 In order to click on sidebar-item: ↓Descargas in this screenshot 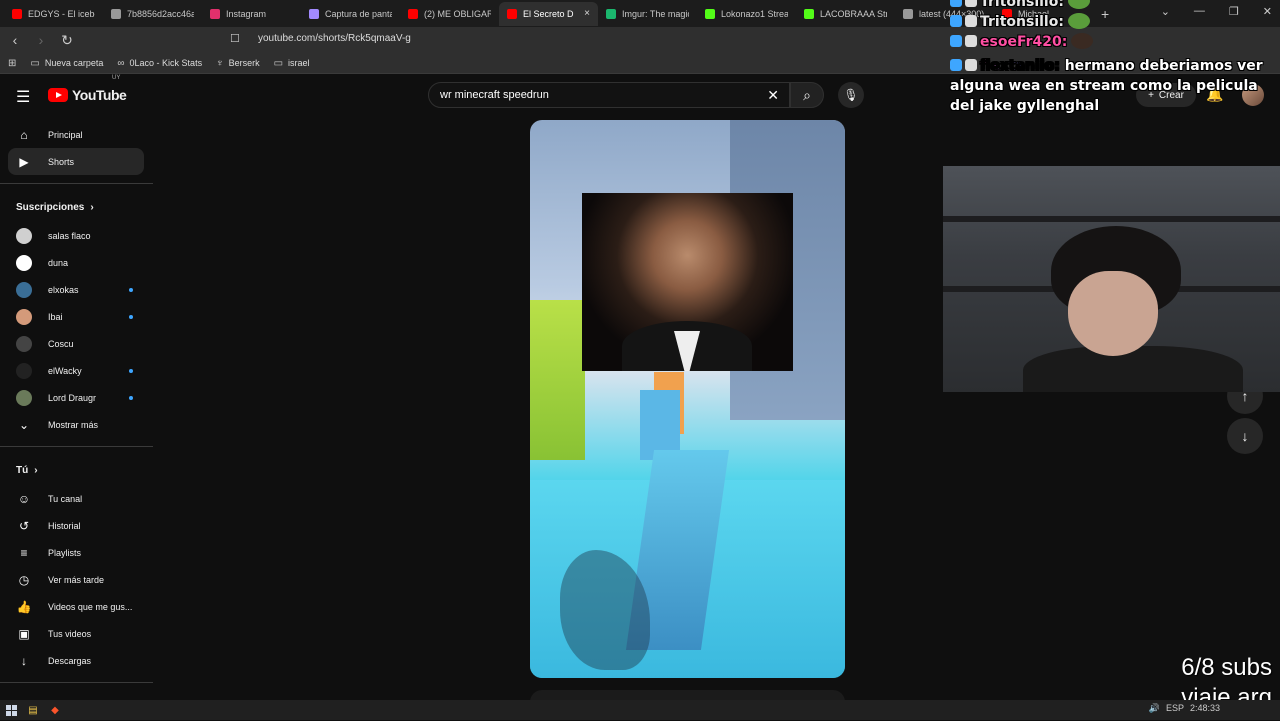, I will do `click(72, 660)`.